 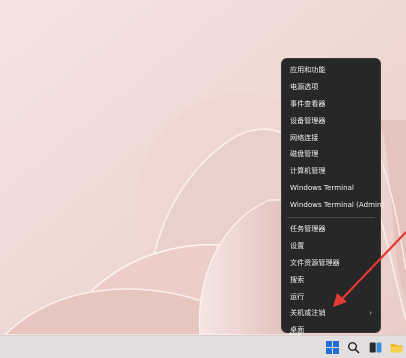 I want to click on task-view-icon, so click(x=375, y=347).